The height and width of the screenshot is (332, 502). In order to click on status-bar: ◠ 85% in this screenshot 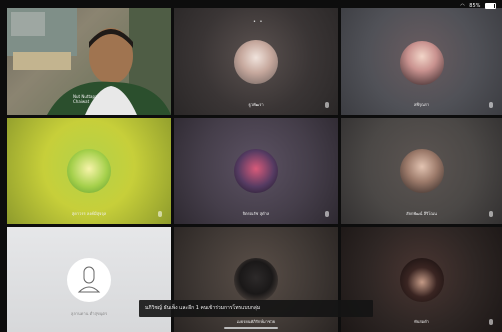, I will do `click(478, 6)`.